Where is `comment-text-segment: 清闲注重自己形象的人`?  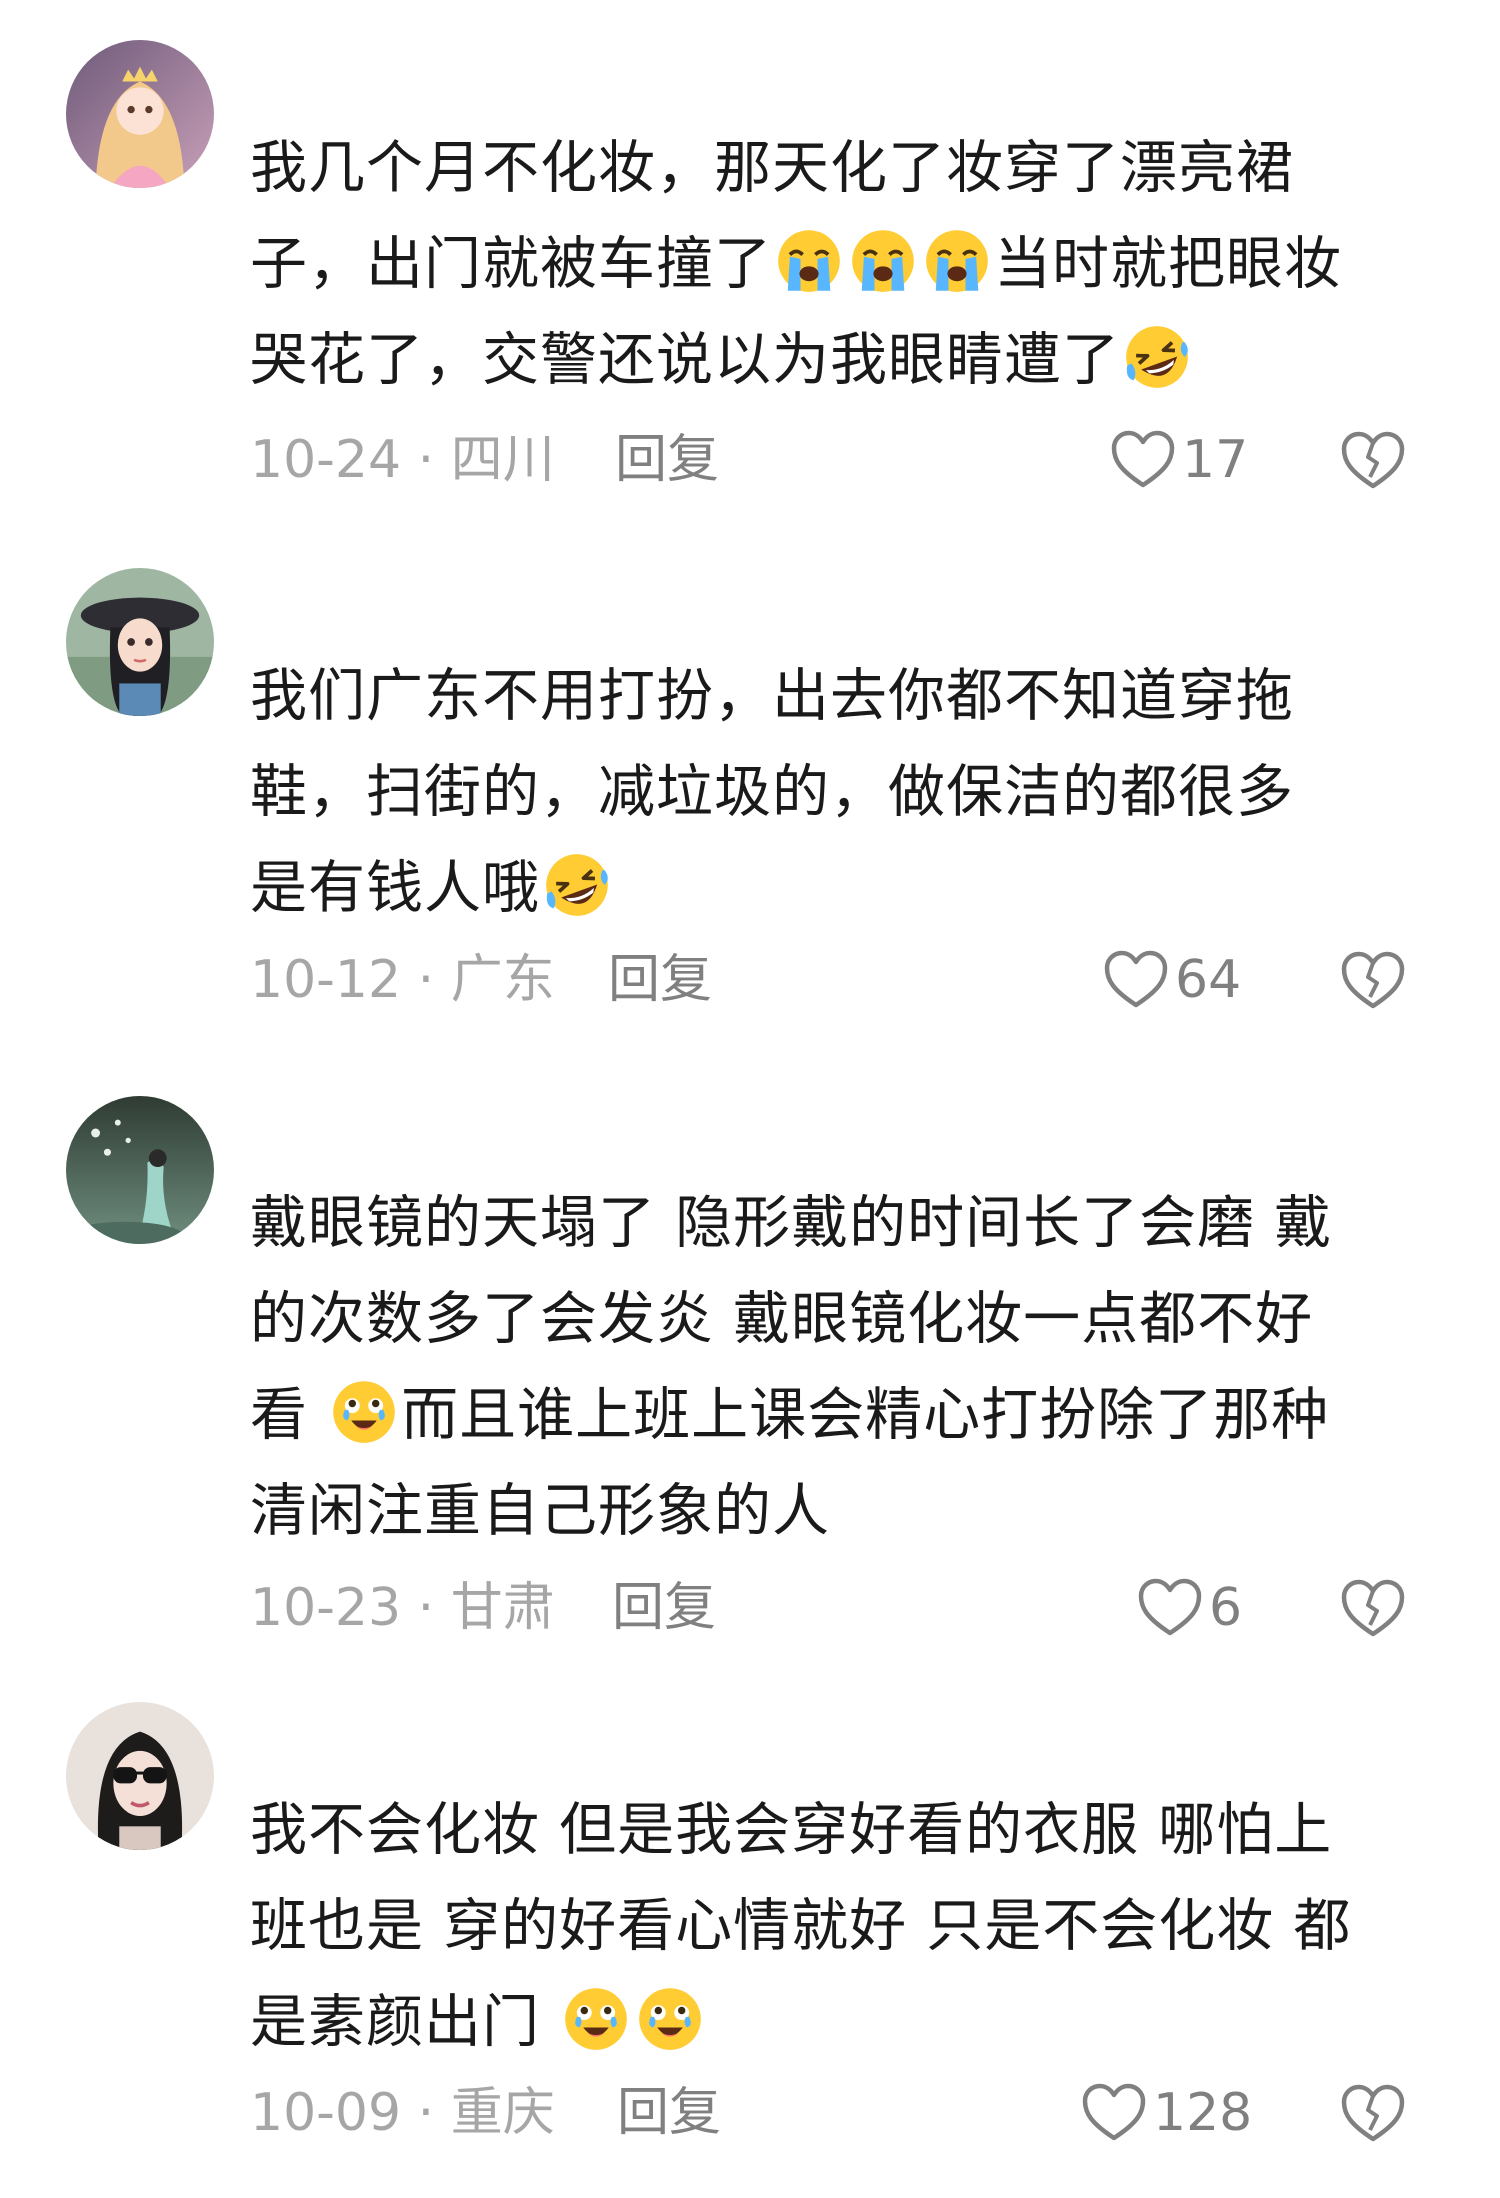 comment-text-segment: 清闲注重自己形象的人 is located at coordinates (540, 1511).